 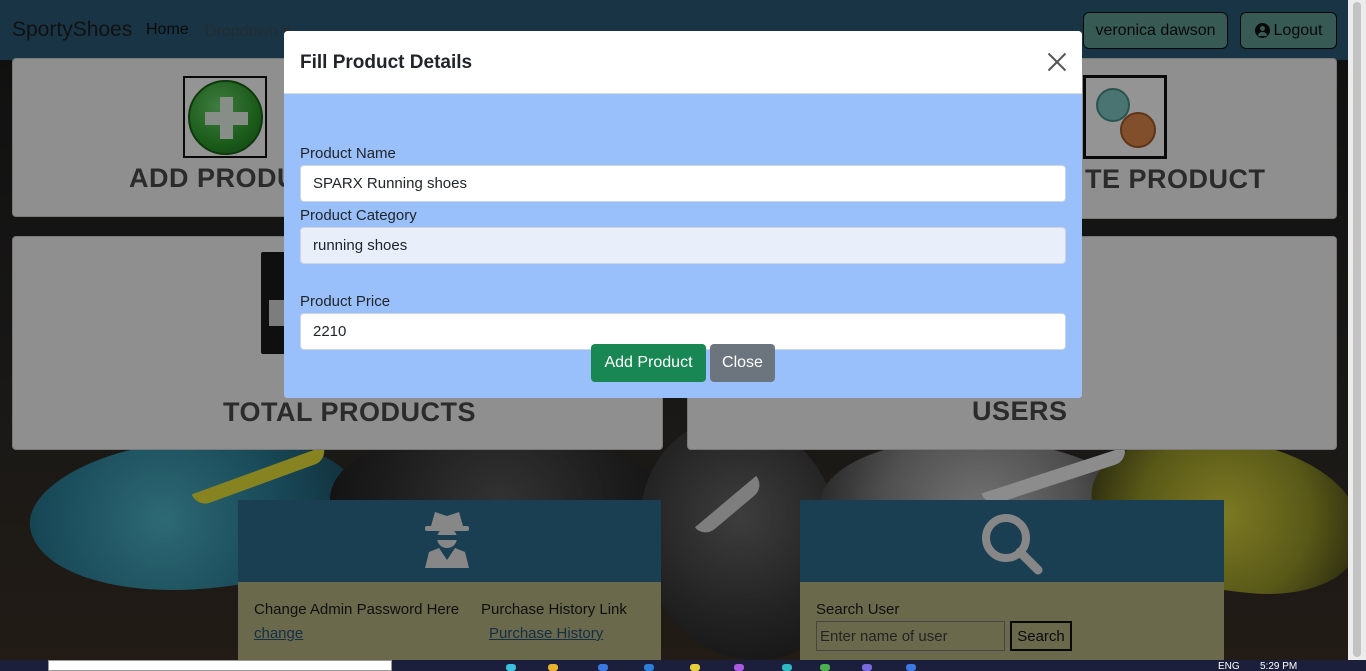 What do you see at coordinates (683, 665) in the screenshot?
I see `windows-taskbar: ENG 5:29 PM` at bounding box center [683, 665].